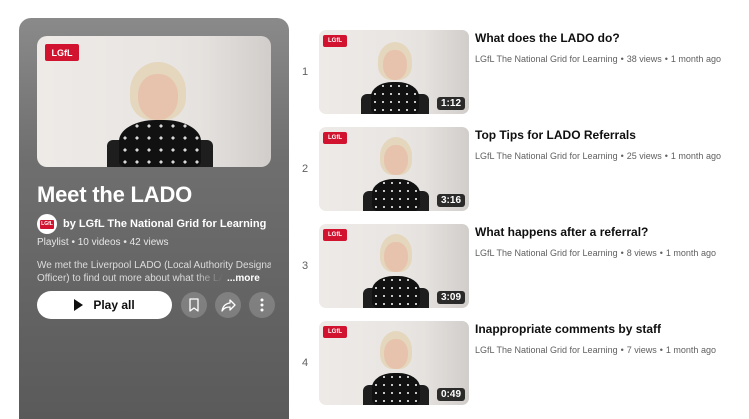 The height and width of the screenshot is (419, 749). I want to click on video-index: 3, so click(305, 266).